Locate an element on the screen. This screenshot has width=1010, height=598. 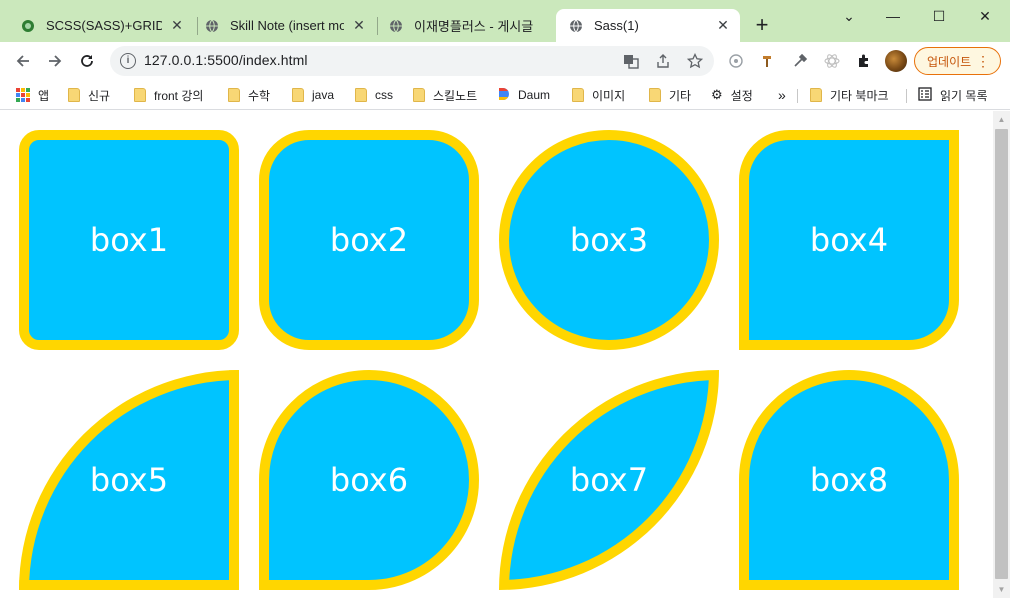
box-5: box5 is located at coordinates (129, 480).